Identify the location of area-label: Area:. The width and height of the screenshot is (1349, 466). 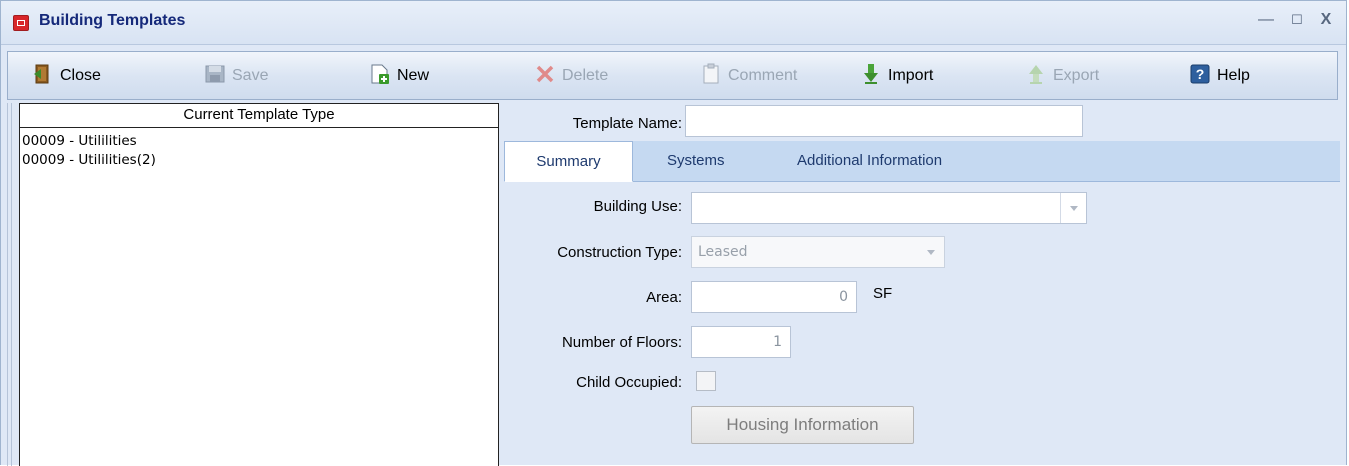
(664, 297).